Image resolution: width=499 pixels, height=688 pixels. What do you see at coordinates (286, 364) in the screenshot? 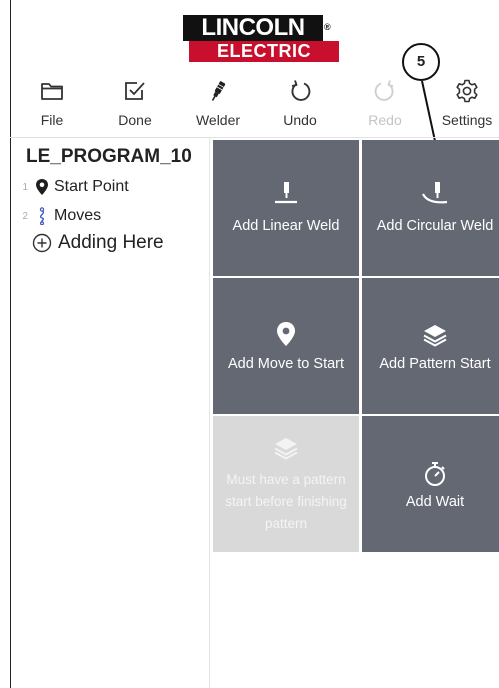
I see `tile-label: Add Move to Start` at bounding box center [286, 364].